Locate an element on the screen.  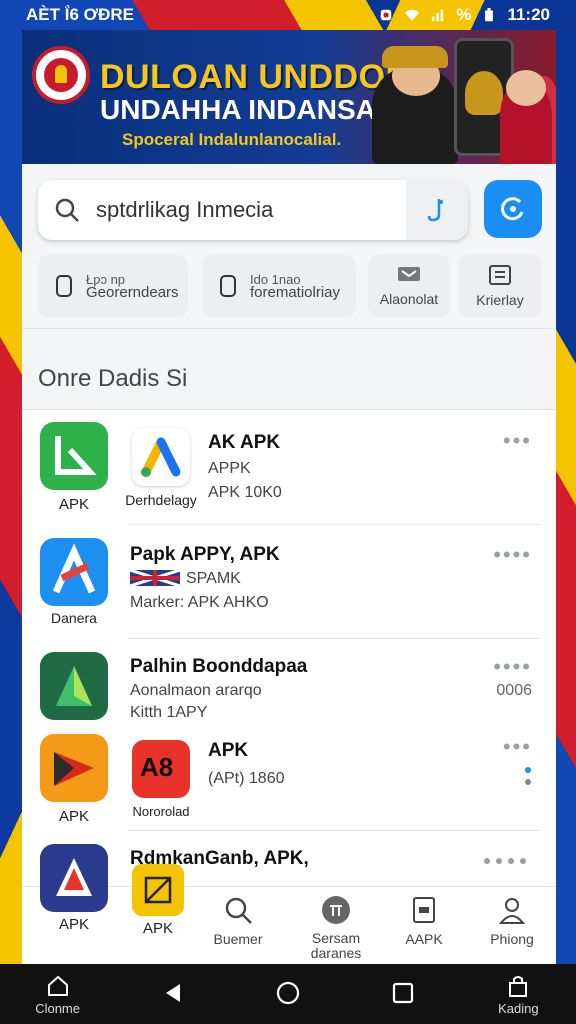
scan-button is located at coordinates (513, 209).